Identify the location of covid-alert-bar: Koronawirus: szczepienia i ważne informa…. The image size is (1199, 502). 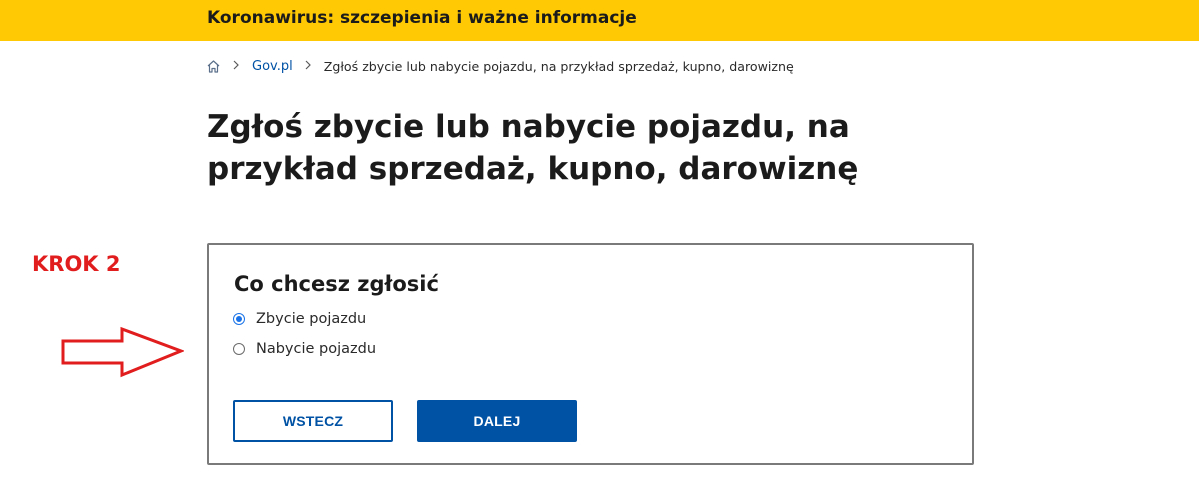
(599, 20).